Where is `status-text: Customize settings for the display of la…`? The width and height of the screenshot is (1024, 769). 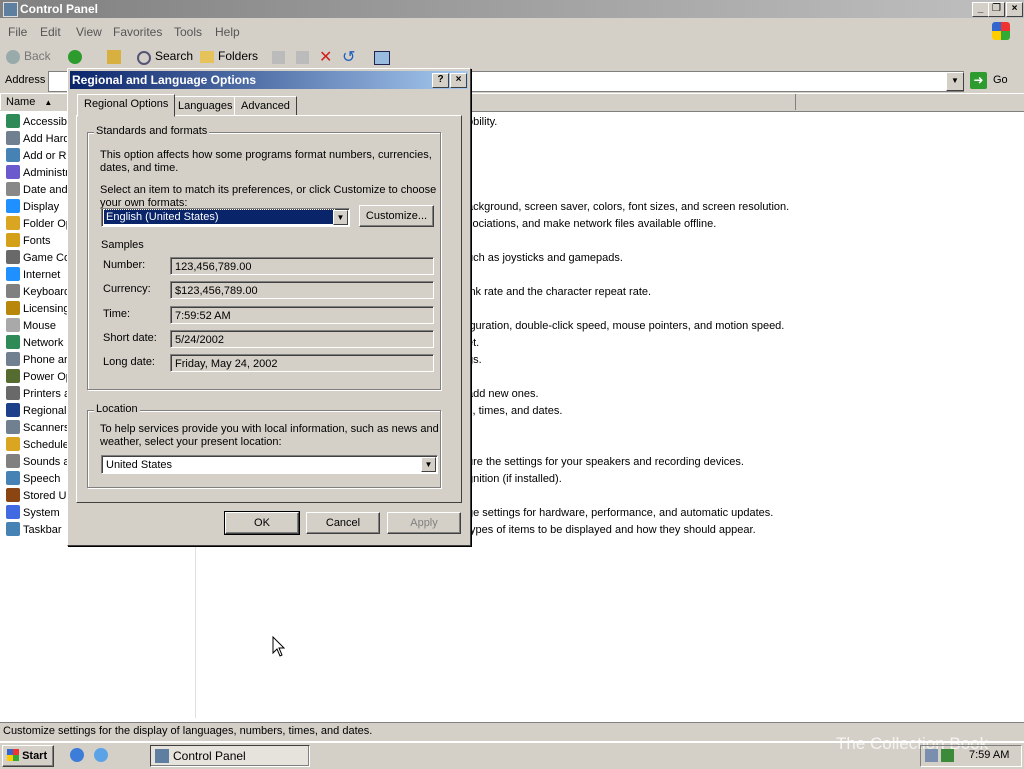 status-text: Customize settings for the display of la… is located at coordinates (188, 731).